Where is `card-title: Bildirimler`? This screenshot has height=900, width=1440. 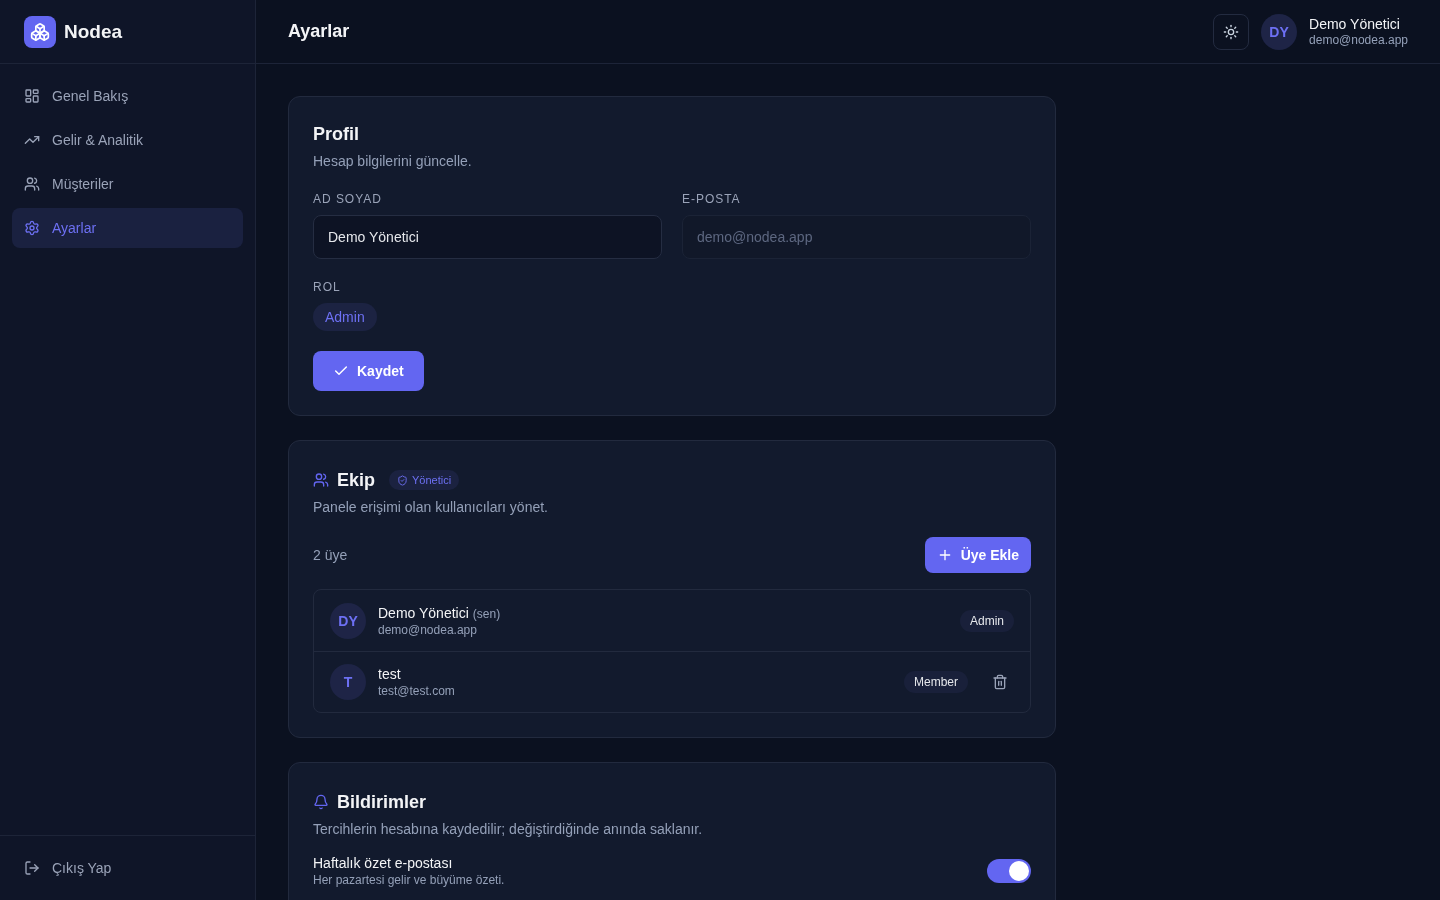 card-title: Bildirimler is located at coordinates (382, 802).